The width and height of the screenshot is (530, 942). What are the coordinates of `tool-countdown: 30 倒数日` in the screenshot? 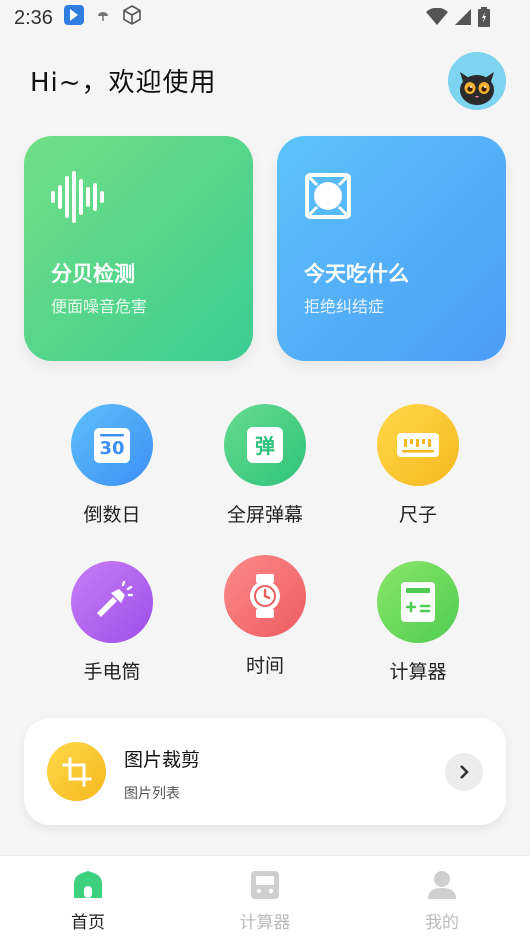 It's located at (112, 465).